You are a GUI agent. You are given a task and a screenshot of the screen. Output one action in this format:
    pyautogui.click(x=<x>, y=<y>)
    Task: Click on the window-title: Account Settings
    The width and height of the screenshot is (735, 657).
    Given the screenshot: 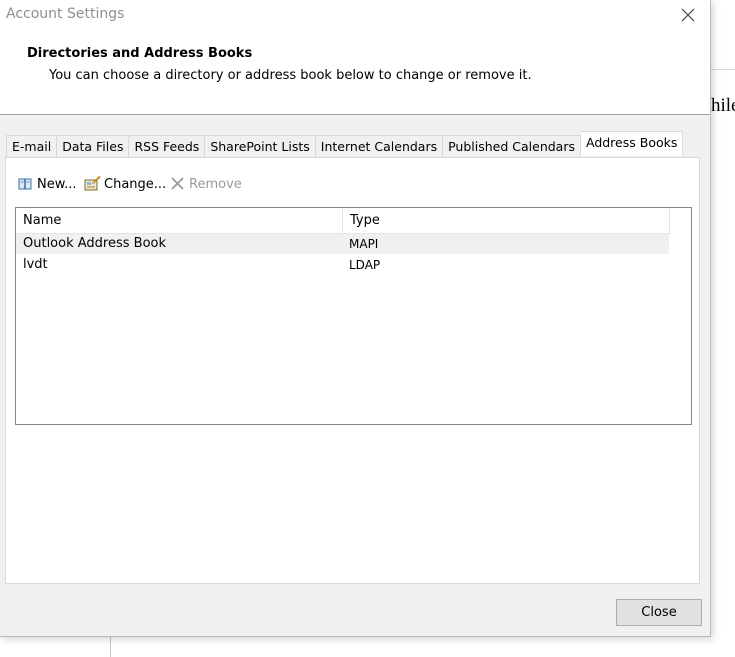 What is the action you would take?
    pyautogui.click(x=65, y=14)
    